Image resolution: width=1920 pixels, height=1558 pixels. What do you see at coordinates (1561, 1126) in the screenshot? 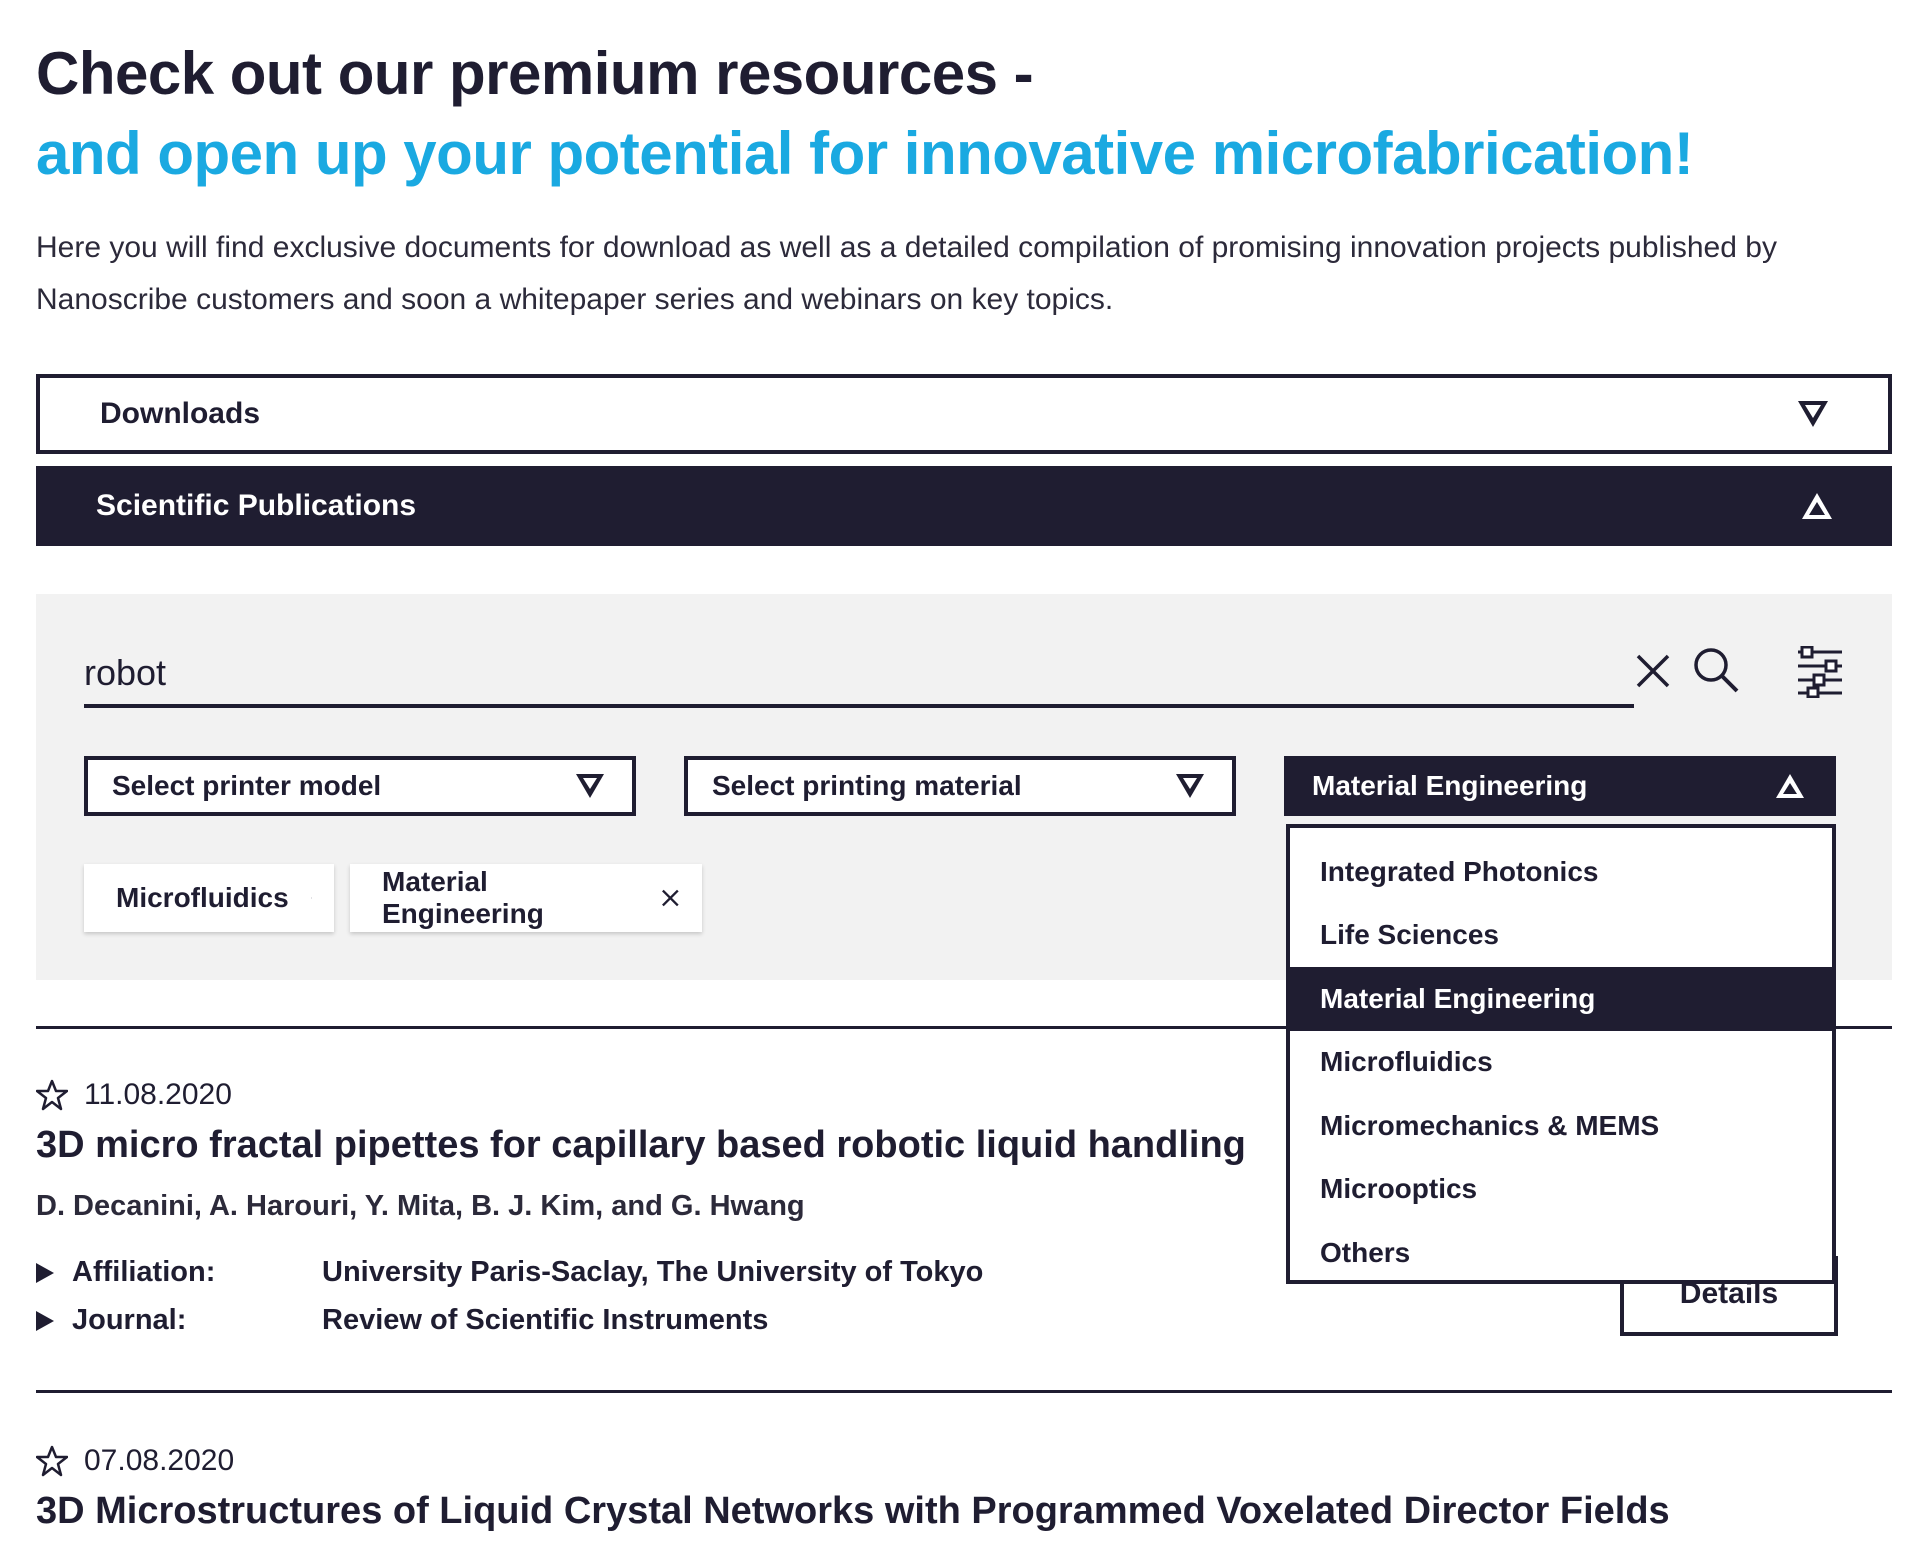
I see `dropdown-option: Micromechanics & MEMS` at bounding box center [1561, 1126].